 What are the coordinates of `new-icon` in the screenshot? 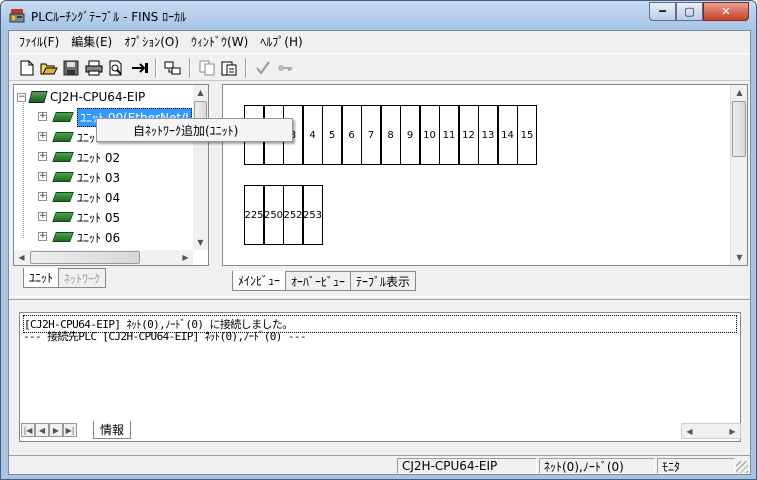 It's located at (27, 68).